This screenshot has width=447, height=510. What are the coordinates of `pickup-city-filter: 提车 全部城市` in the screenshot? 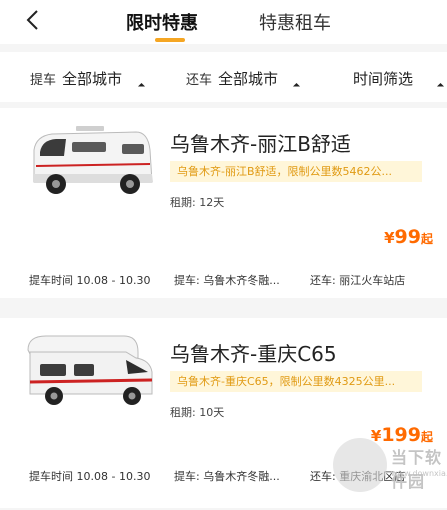 It's located at (76, 78).